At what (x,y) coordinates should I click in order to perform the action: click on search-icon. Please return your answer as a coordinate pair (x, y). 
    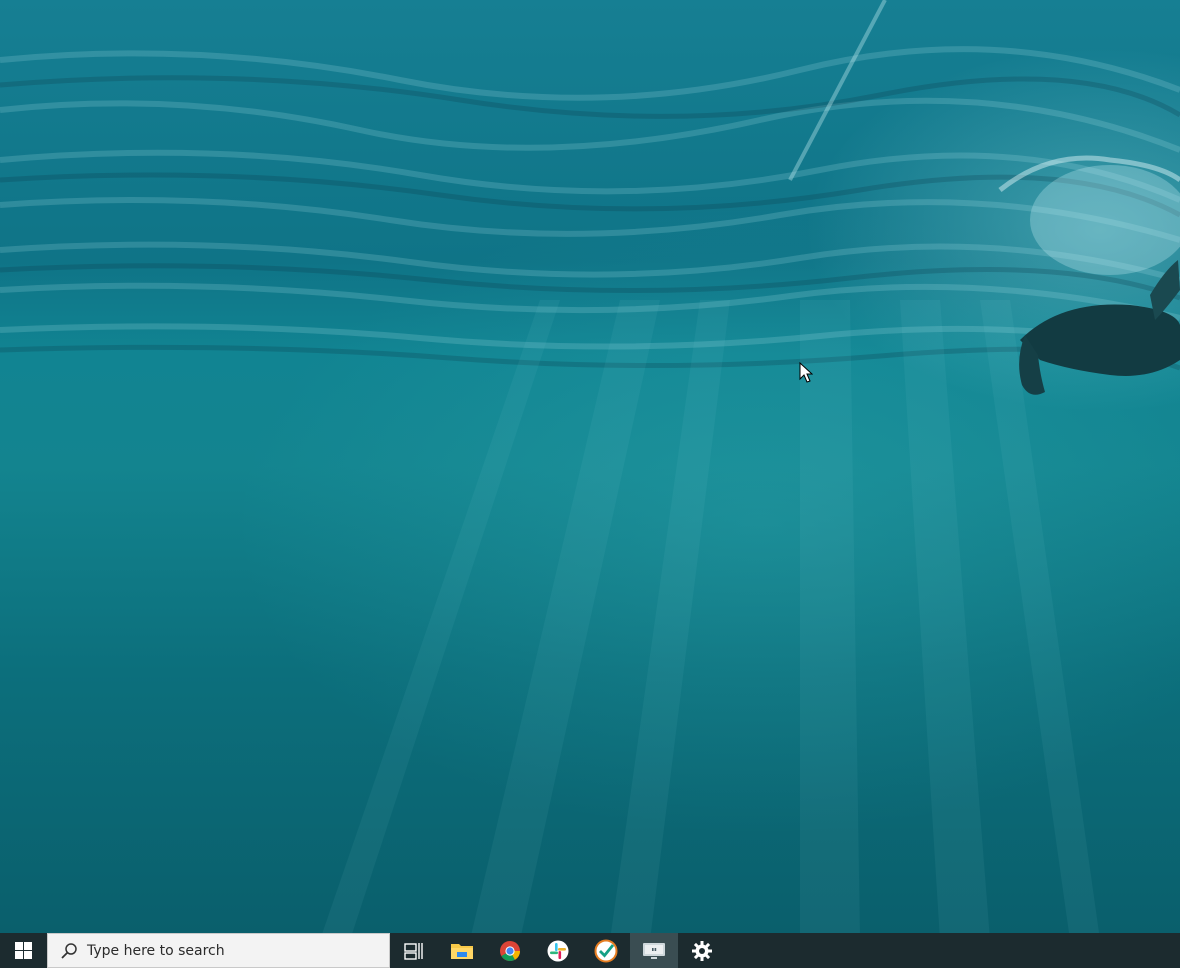
    Looking at the image, I should click on (69, 950).